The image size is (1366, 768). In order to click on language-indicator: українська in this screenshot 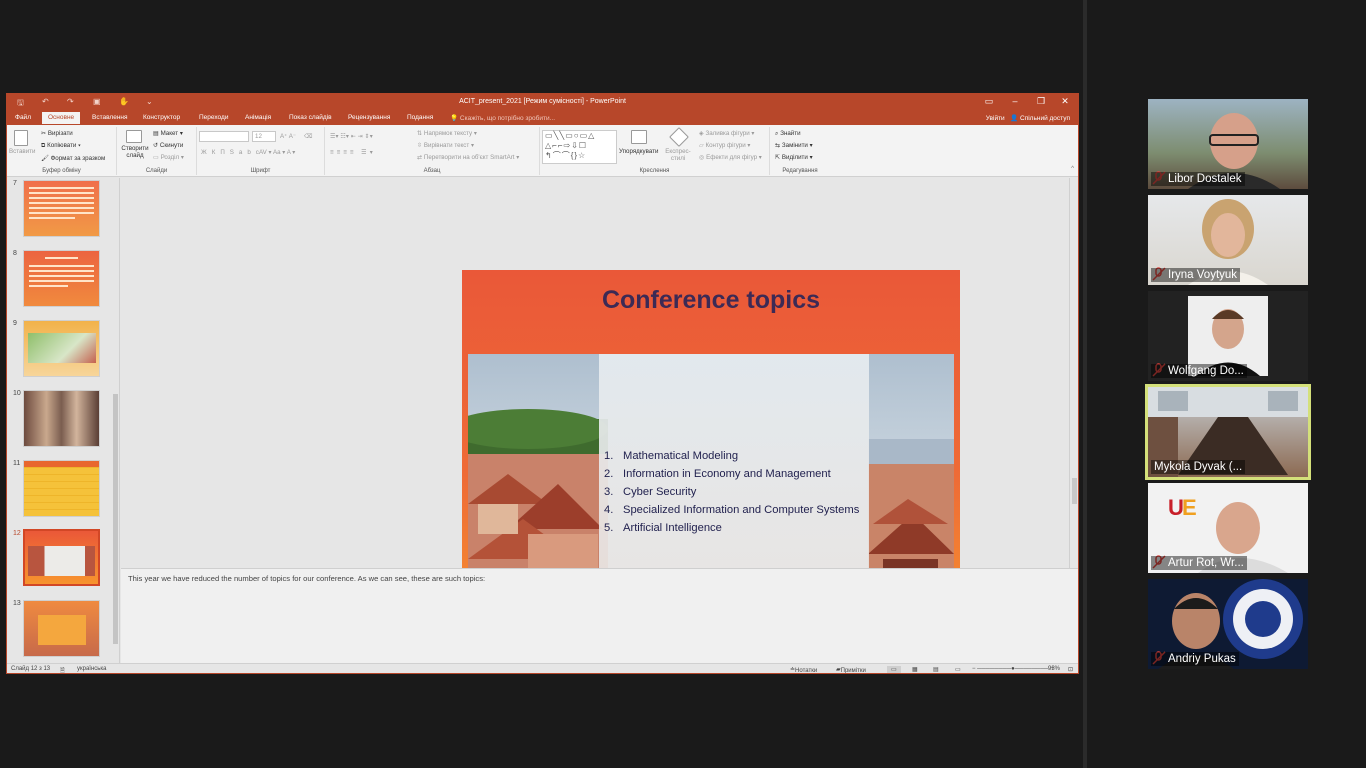, I will do `click(92, 669)`.